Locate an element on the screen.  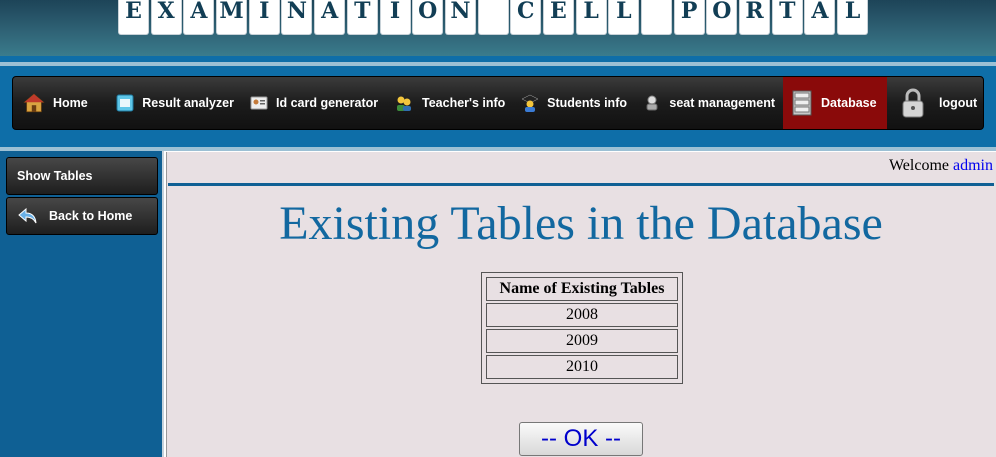
table-header-row: Name of Existing Tables is located at coordinates (582, 289).